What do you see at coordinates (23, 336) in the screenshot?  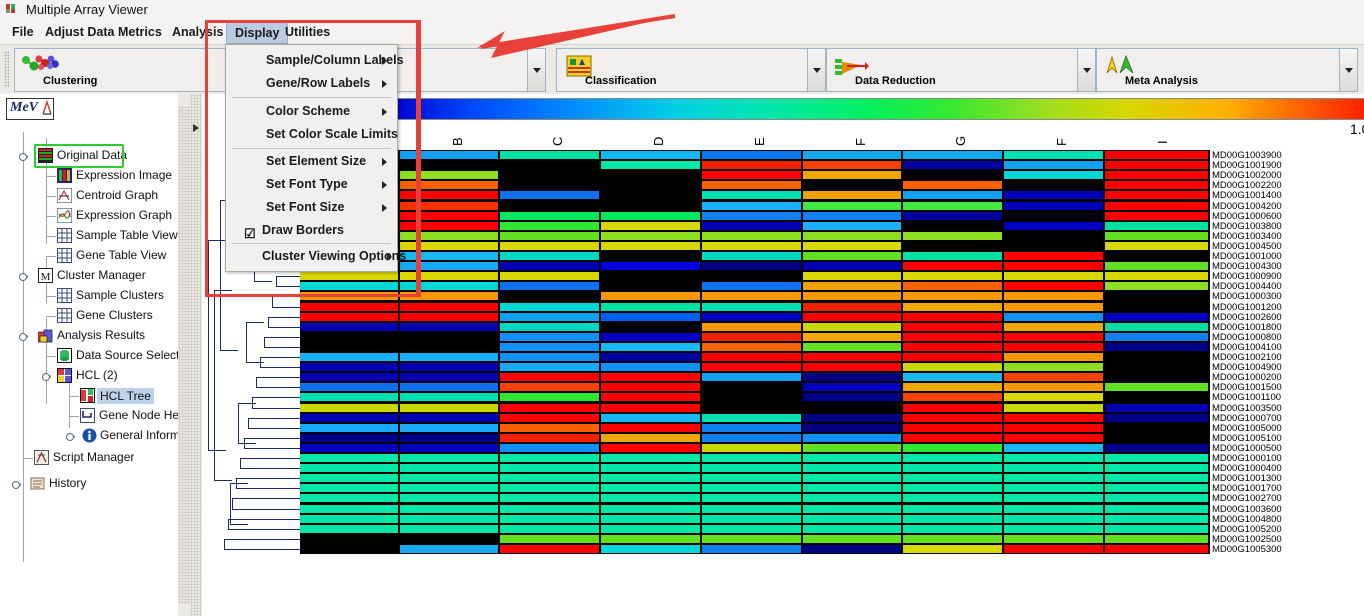 I see `expand-handle-icon` at bounding box center [23, 336].